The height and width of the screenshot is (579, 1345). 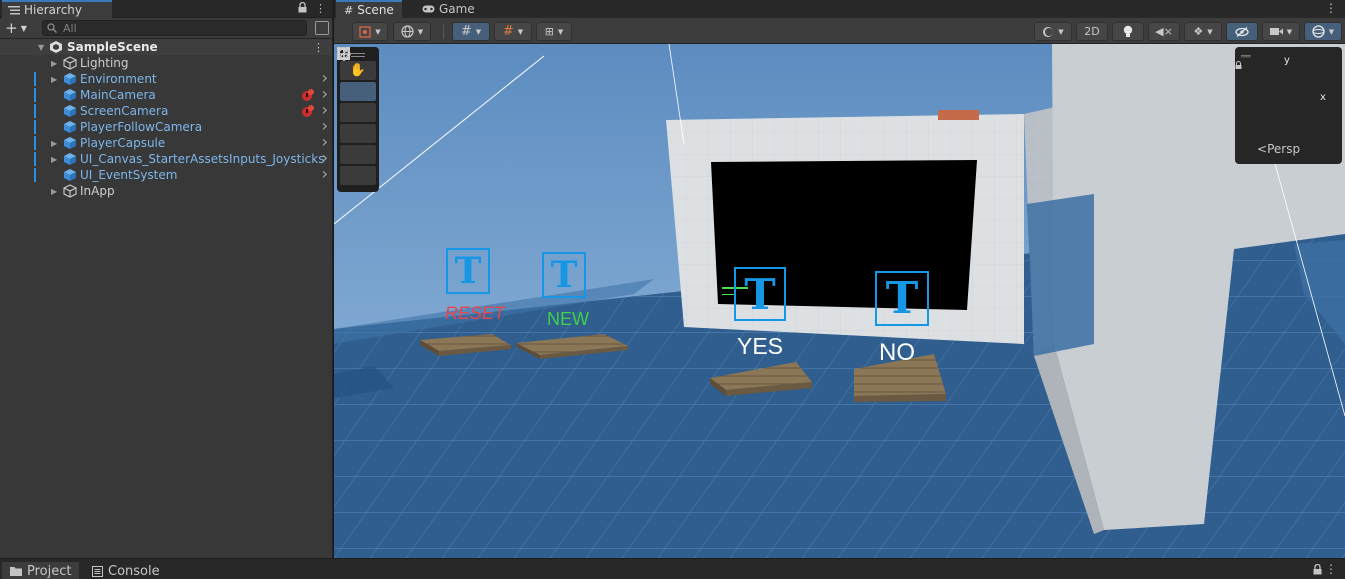 I want to click on camera-settings-button: ▼, so click(x=1281, y=31).